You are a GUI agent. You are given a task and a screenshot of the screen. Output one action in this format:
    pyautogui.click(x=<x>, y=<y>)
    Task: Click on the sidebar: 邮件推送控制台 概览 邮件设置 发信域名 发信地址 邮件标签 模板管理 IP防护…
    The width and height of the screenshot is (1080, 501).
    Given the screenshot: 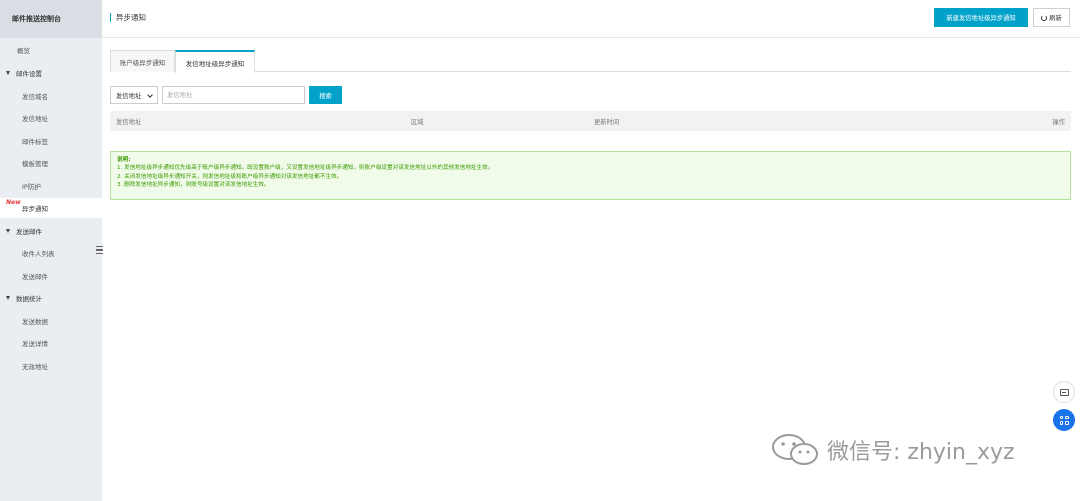 What is the action you would take?
    pyautogui.click(x=51, y=250)
    